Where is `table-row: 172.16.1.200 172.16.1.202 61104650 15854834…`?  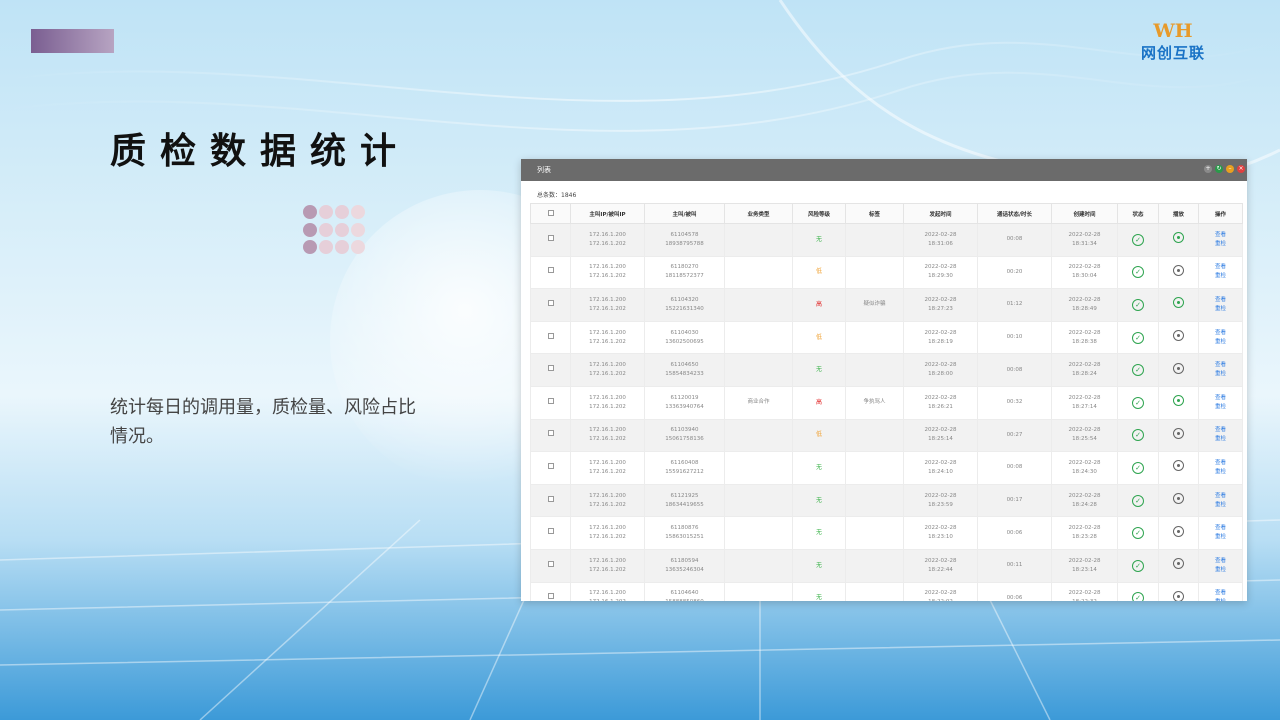
table-row: 172.16.1.200 172.16.1.202 61104650 15854834… is located at coordinates (886, 370).